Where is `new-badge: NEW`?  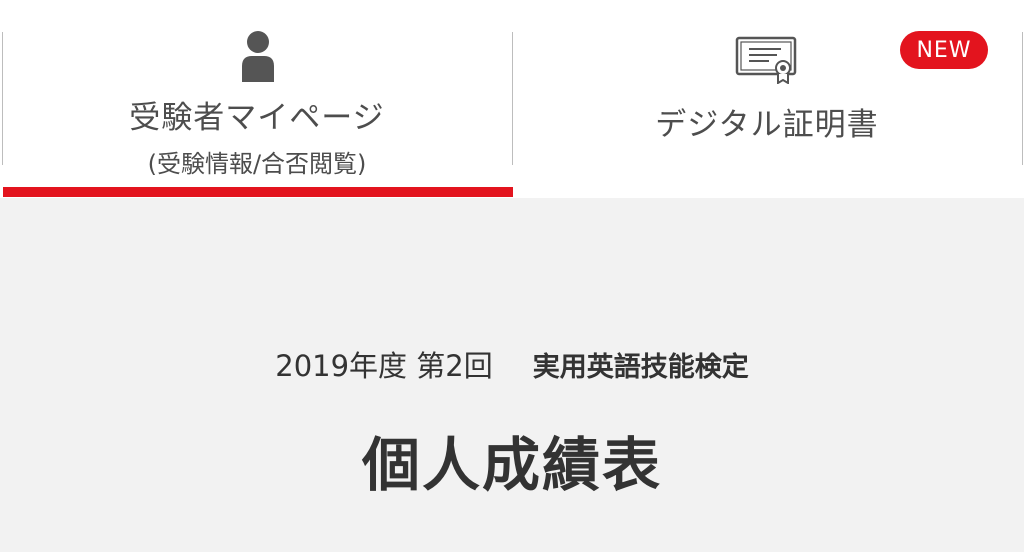
new-badge: NEW is located at coordinates (944, 50).